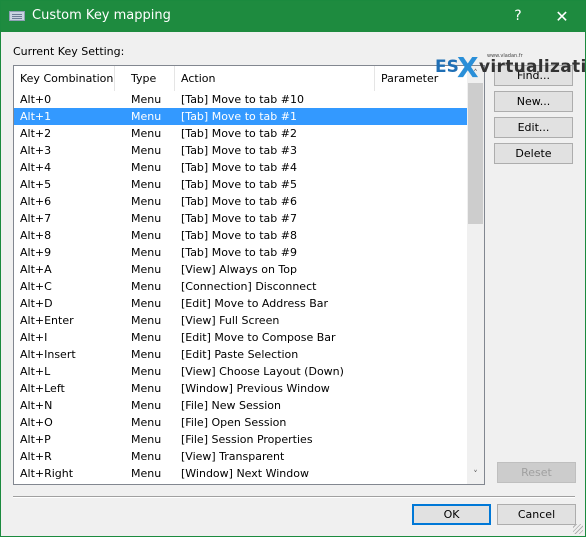  What do you see at coordinates (475, 475) in the screenshot?
I see `scroll-down-arrow-icon: ˅` at bounding box center [475, 475].